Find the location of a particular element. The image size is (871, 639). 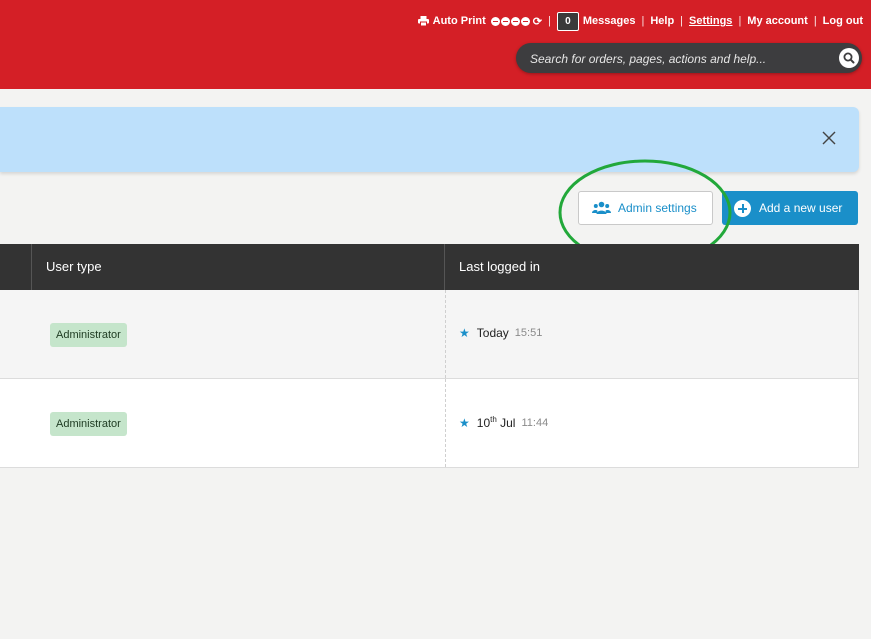

column-header-last-logged-in: Last logged in is located at coordinates (499, 267).